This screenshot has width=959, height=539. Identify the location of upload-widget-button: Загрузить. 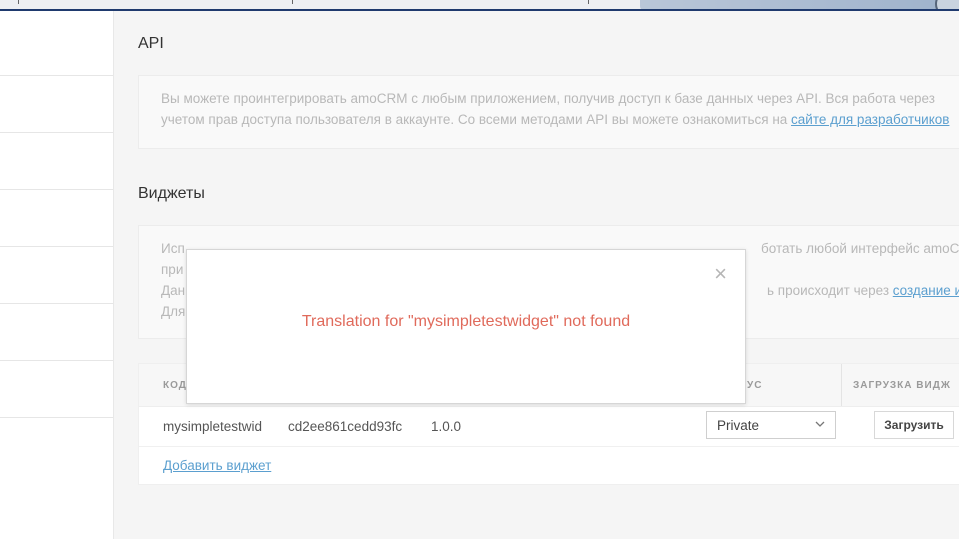
(914, 425).